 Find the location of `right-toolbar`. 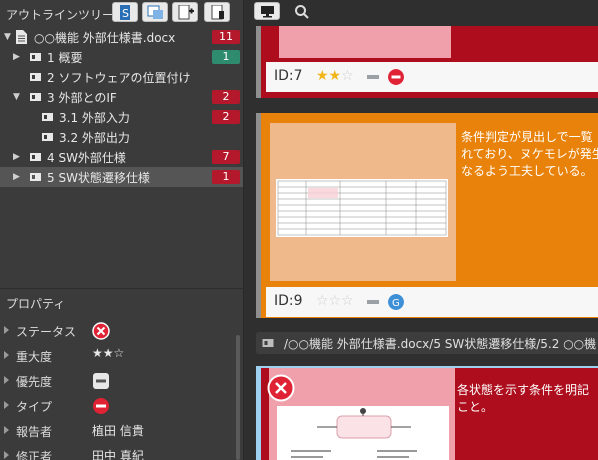

right-toolbar is located at coordinates (421, 13).